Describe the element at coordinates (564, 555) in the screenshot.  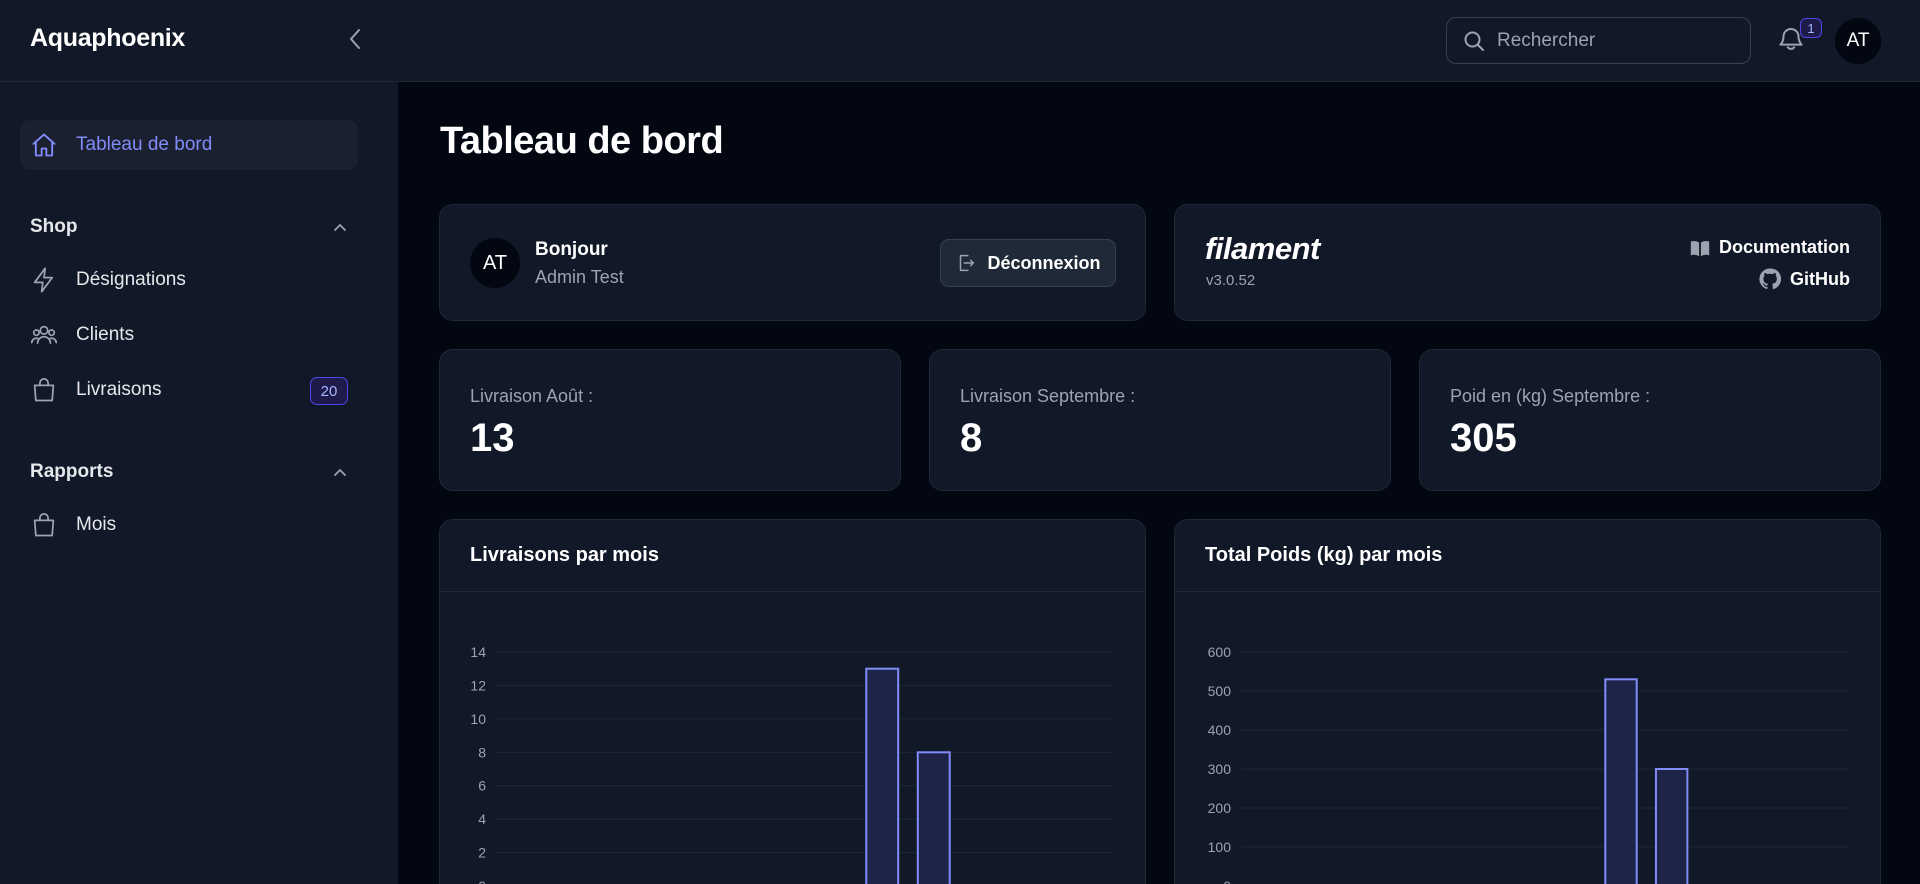
I see `chart-title: Livraisons par mois` at that location.